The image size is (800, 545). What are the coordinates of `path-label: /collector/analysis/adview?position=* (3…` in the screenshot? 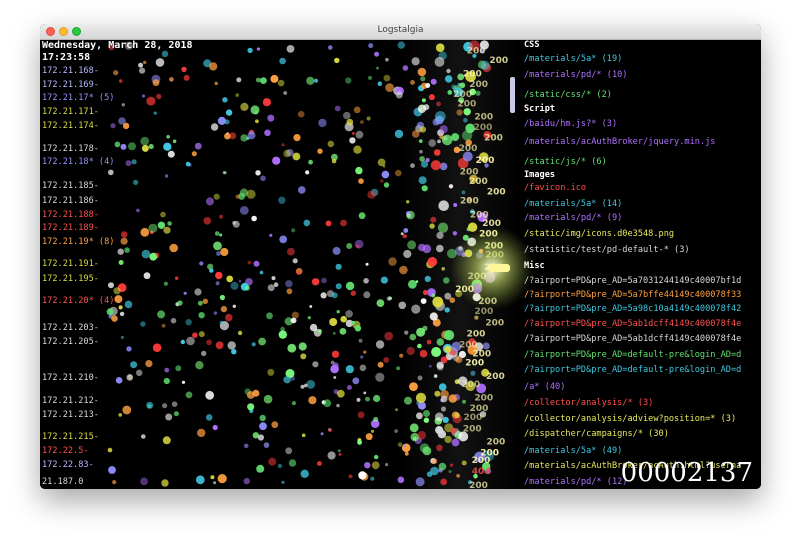 It's located at (630, 419).